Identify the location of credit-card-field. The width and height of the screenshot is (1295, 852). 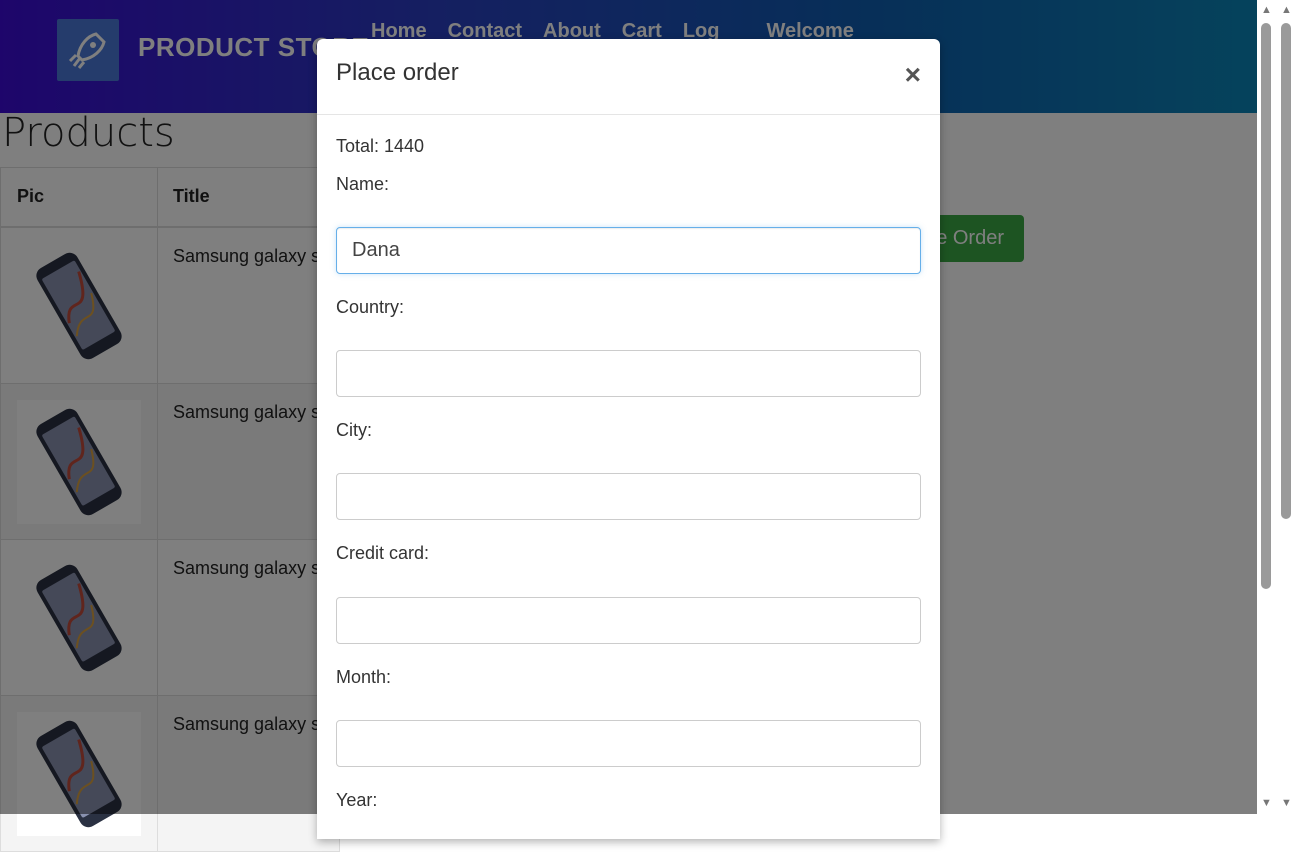
(628, 620).